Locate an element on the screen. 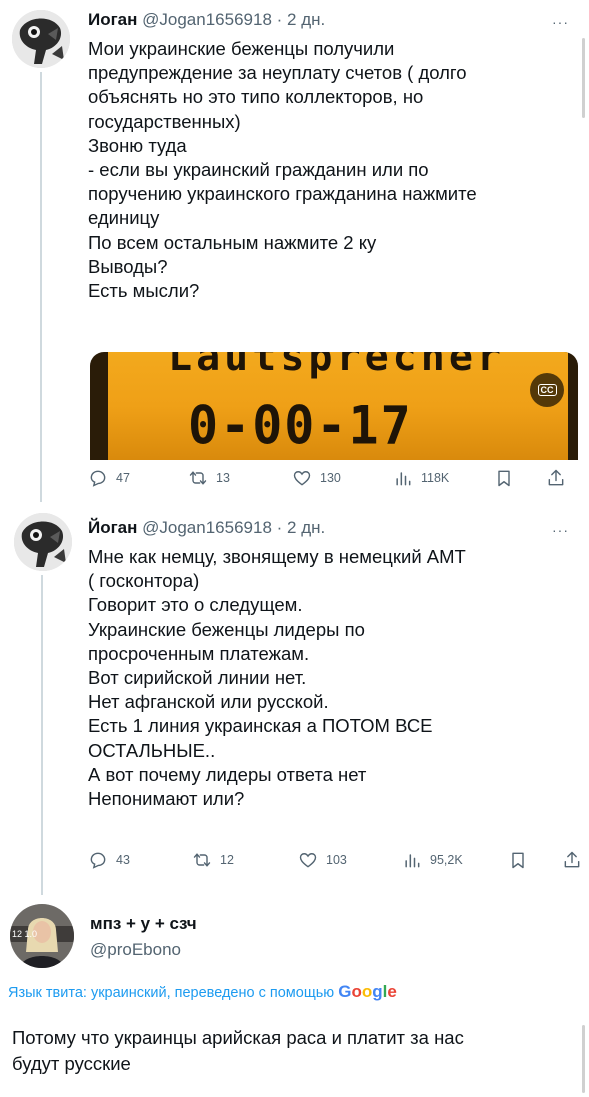 Image resolution: width=589 pixels, height=1097 pixels. text-line: Мои украинские беженцы получили is located at coordinates (241, 48).